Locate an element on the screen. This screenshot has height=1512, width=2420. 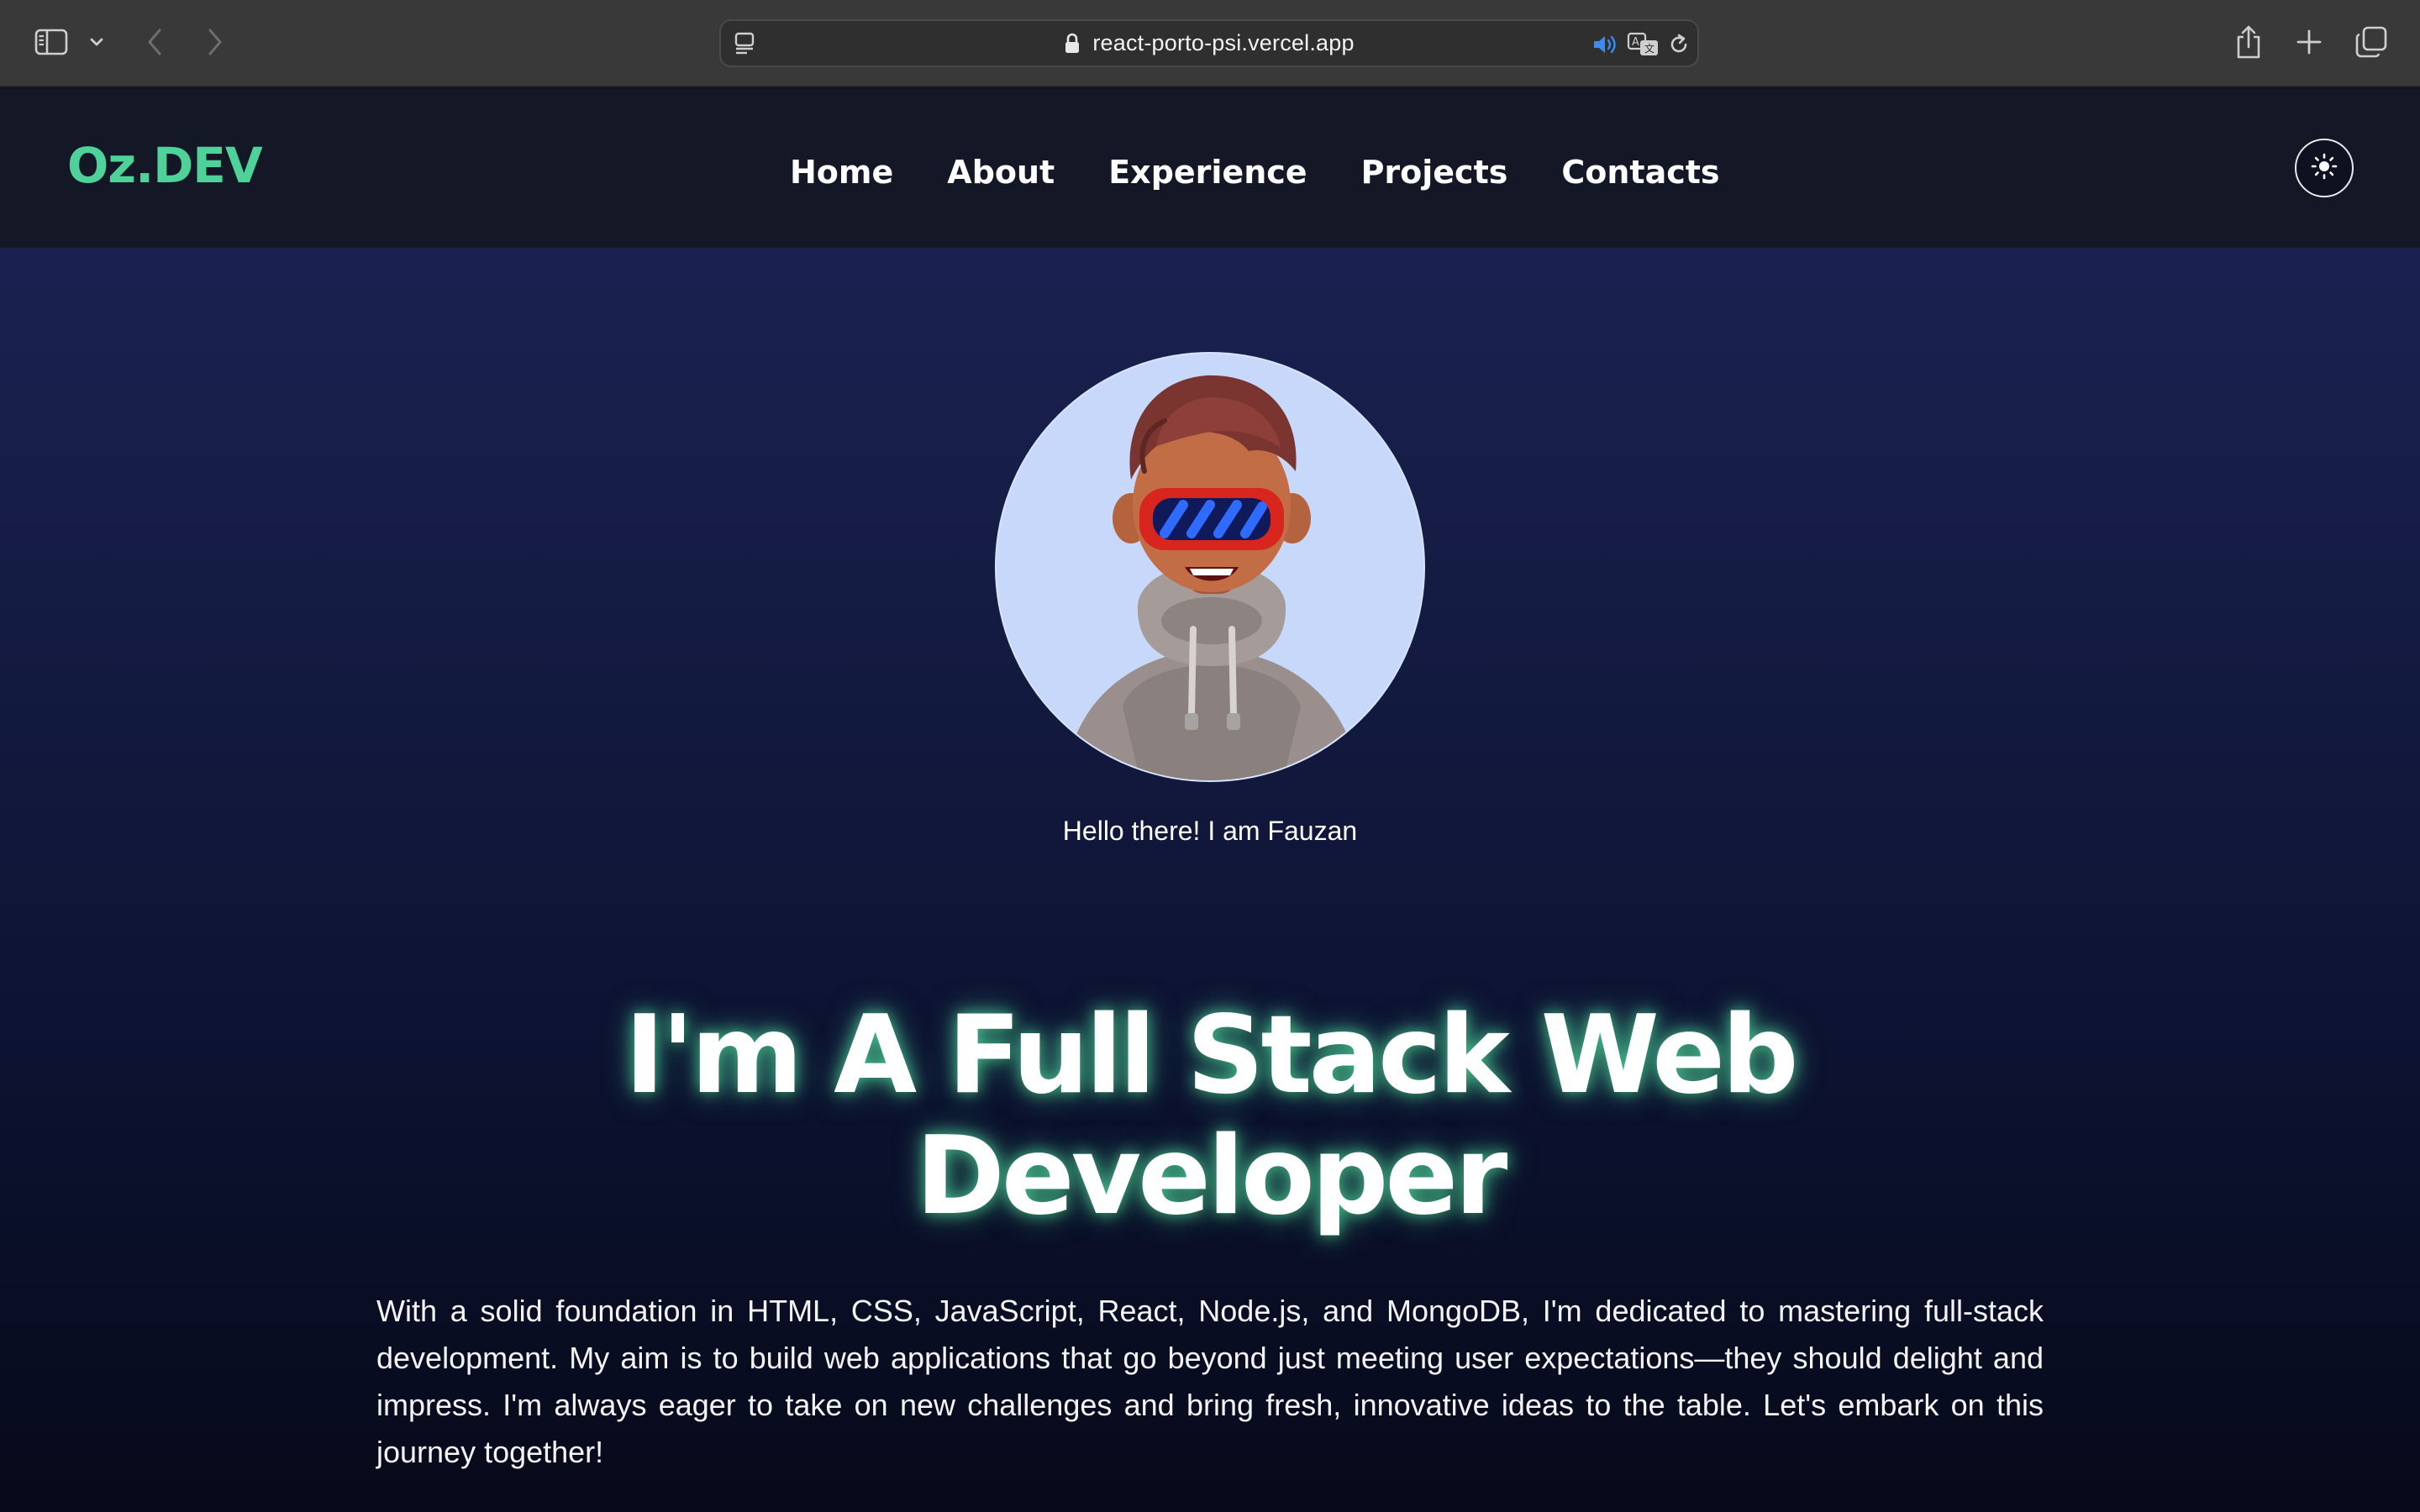
address-bar: react-porto-psi.vercel.app A 文 is located at coordinates (1209, 43).